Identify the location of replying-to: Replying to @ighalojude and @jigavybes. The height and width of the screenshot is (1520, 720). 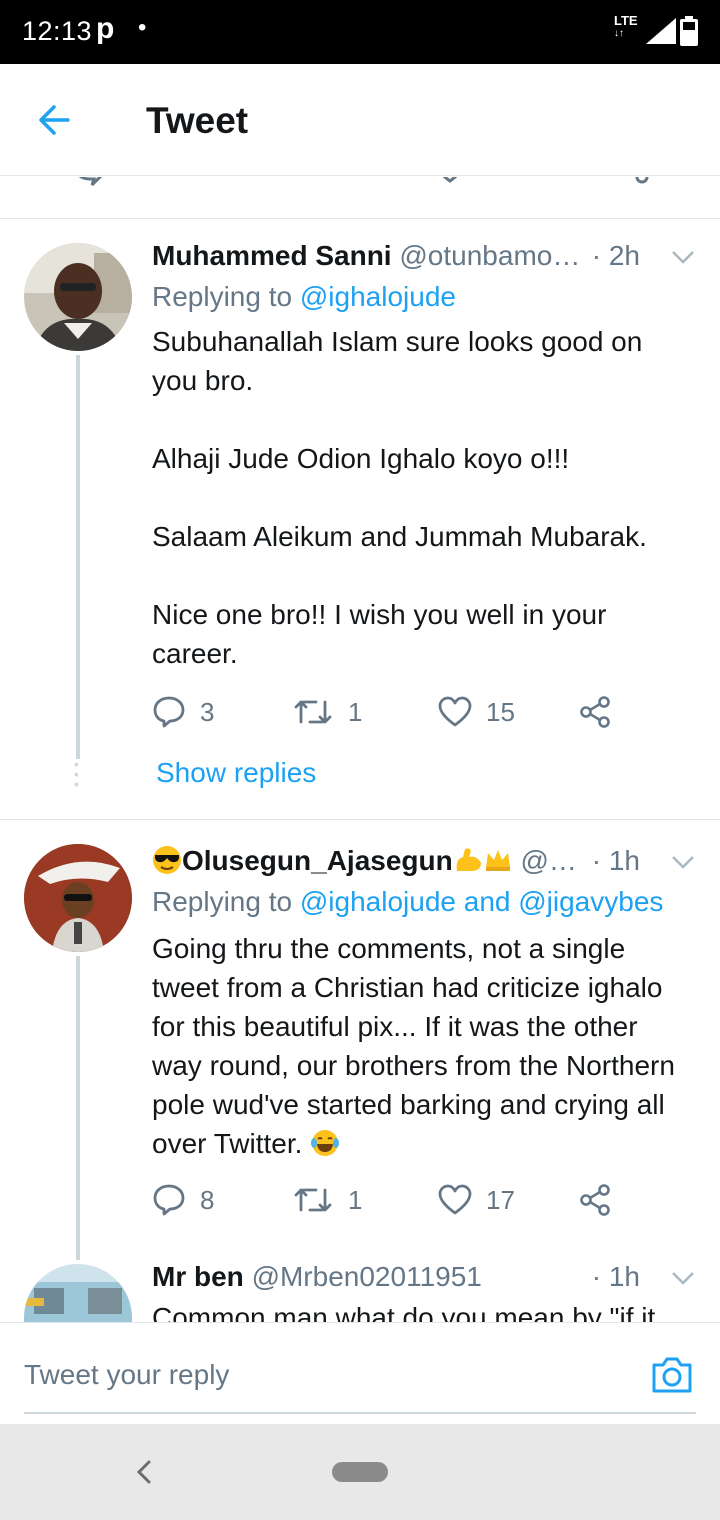
(407, 902).